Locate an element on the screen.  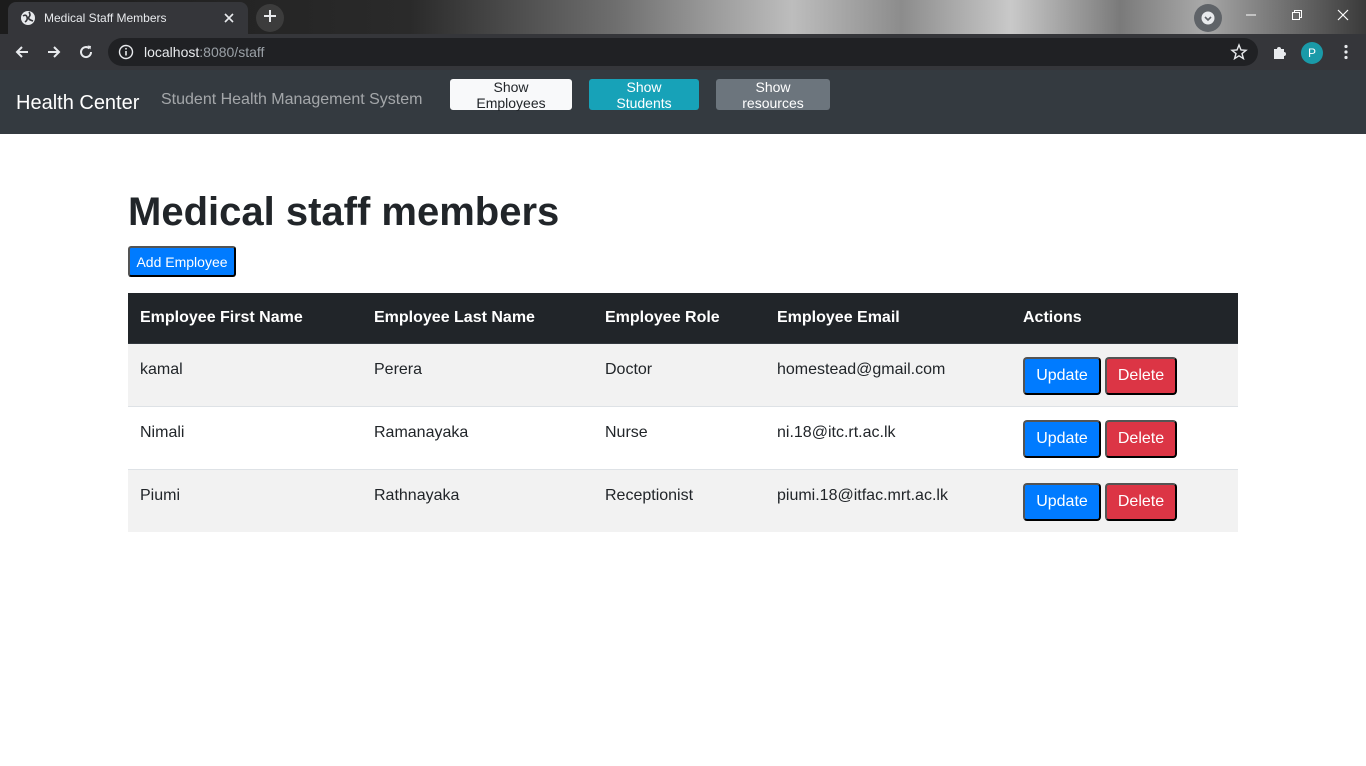
minimize-button is located at coordinates (1251, 15).